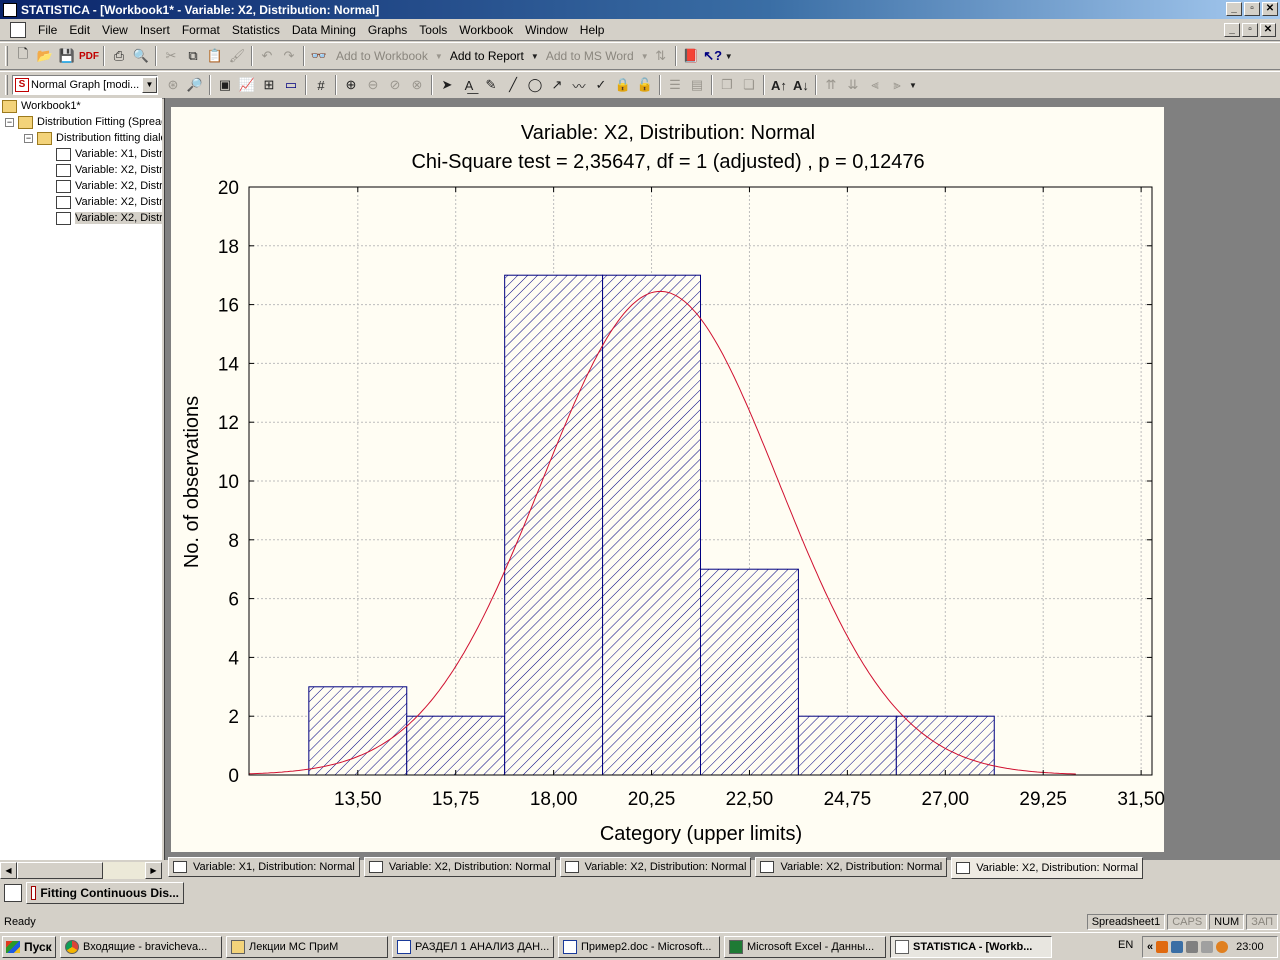 This screenshot has height=960, width=1280. I want to click on cut-icon: ✂, so click(171, 56).